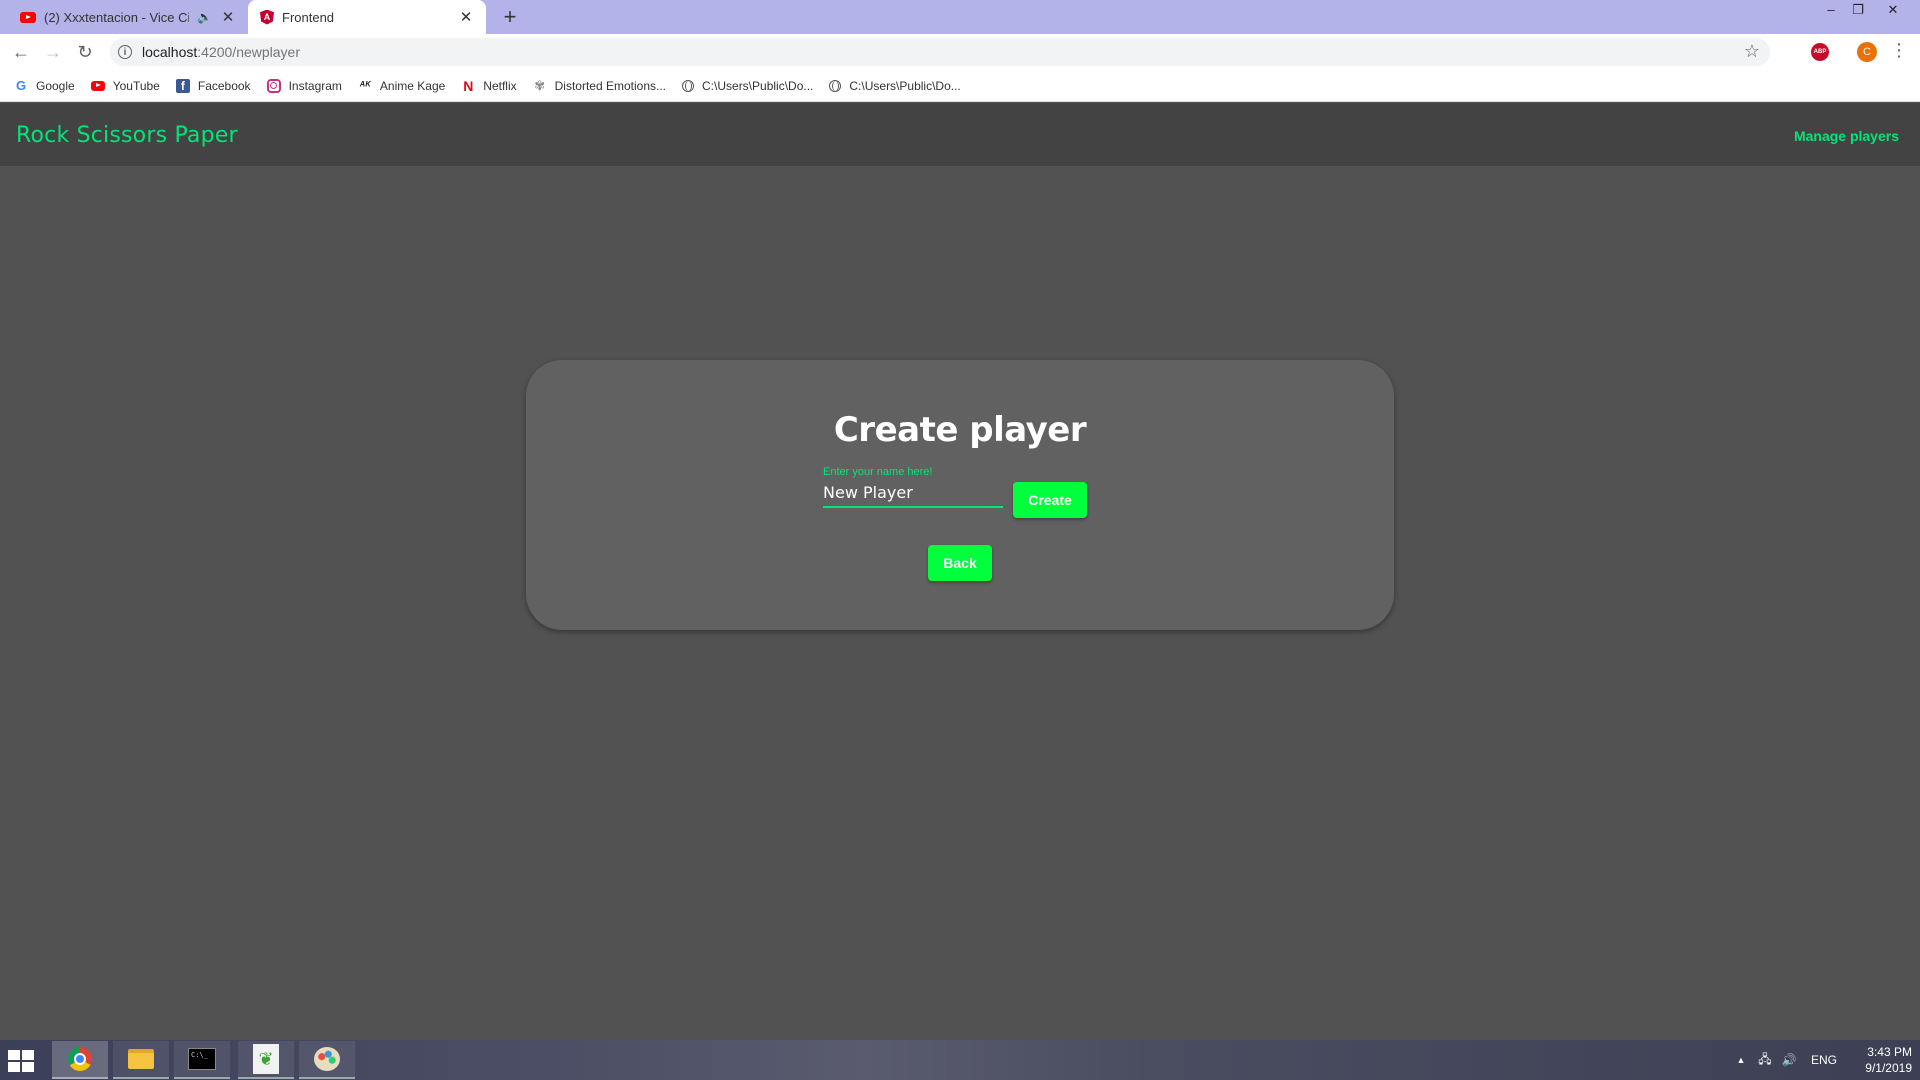  What do you see at coordinates (304, 85) in the screenshot?
I see `bookmark-instagram: Instagram` at bounding box center [304, 85].